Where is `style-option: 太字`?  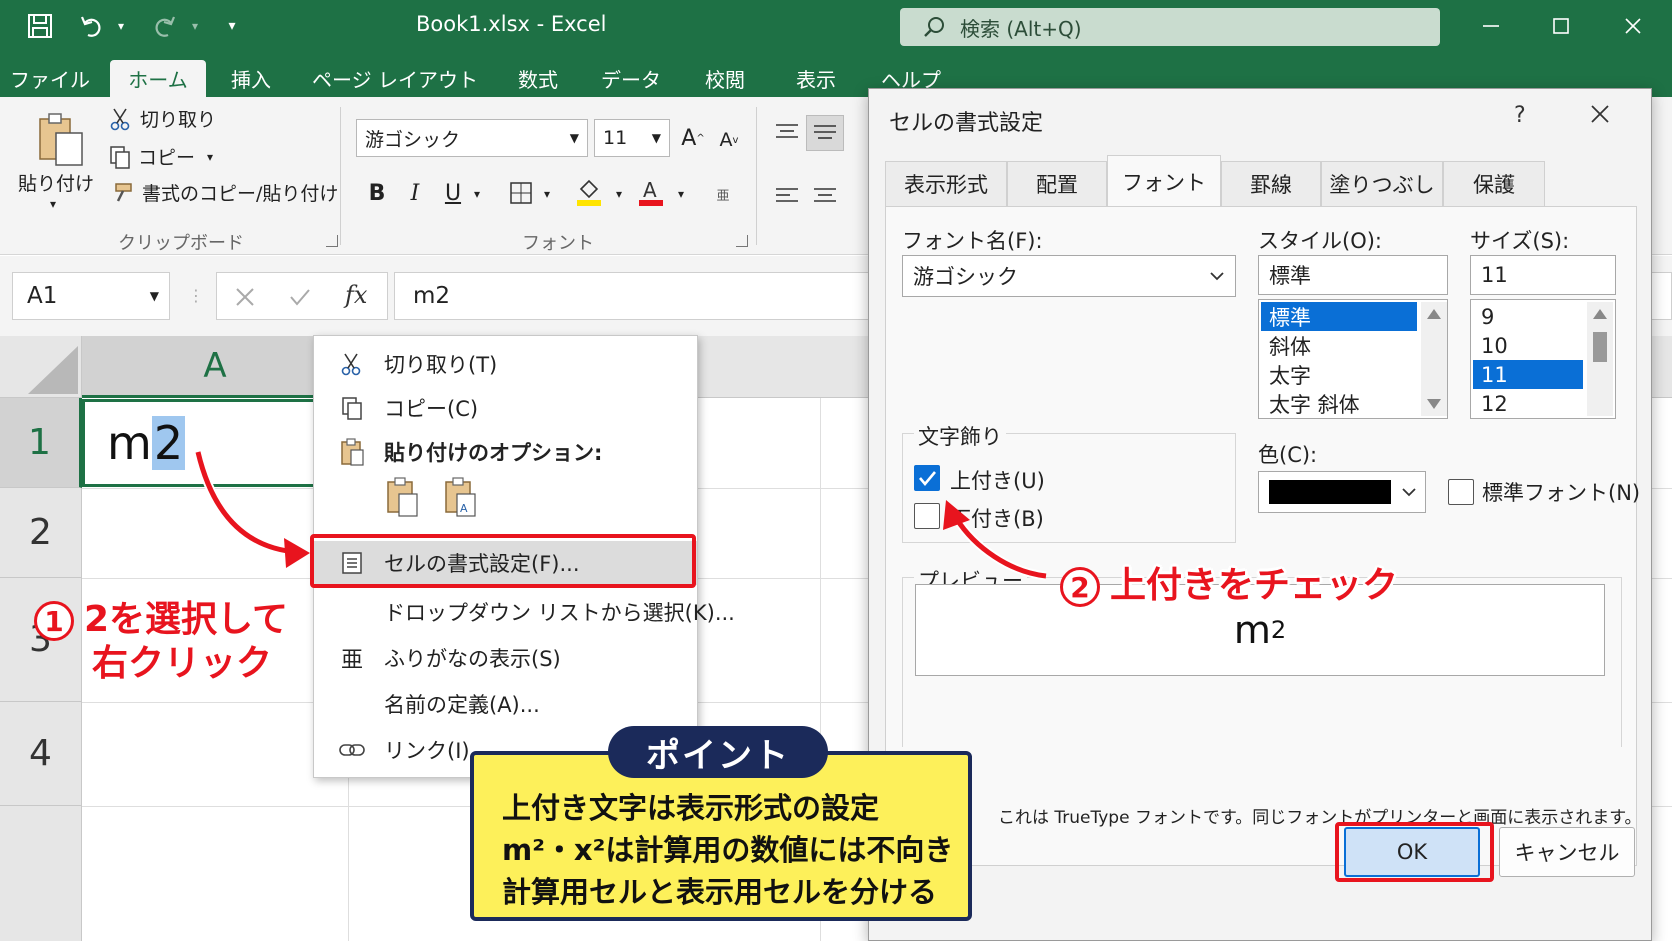
style-option: 太字 is located at coordinates (1339, 374).